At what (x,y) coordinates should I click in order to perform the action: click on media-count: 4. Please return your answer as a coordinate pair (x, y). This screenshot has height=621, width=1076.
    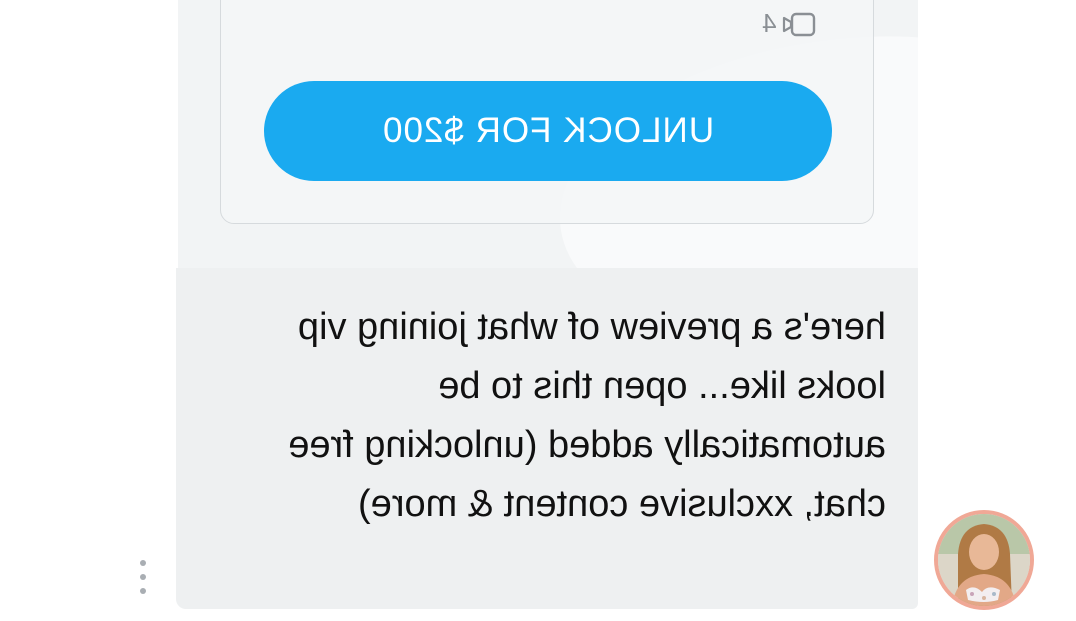
    Looking at the image, I should click on (789, 23).